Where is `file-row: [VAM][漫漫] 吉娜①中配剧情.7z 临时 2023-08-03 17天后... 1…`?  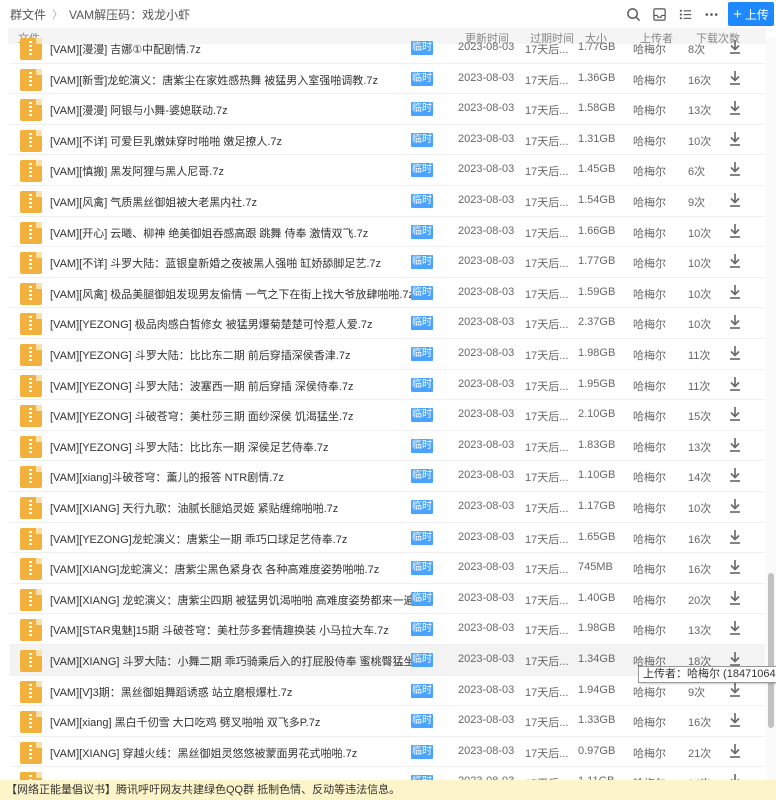 file-row: [VAM][漫漫] 吉娜①中配剧情.7z 临时 2023-08-03 17天后... 1… is located at coordinates (387, 51).